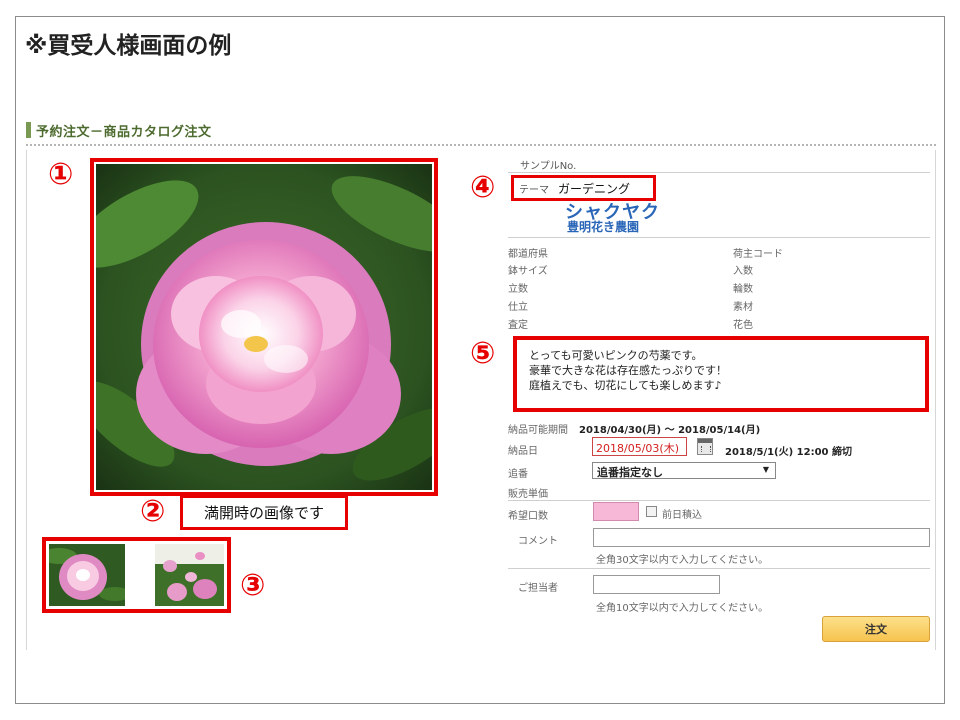  I want to click on divider-top, so click(719, 172).